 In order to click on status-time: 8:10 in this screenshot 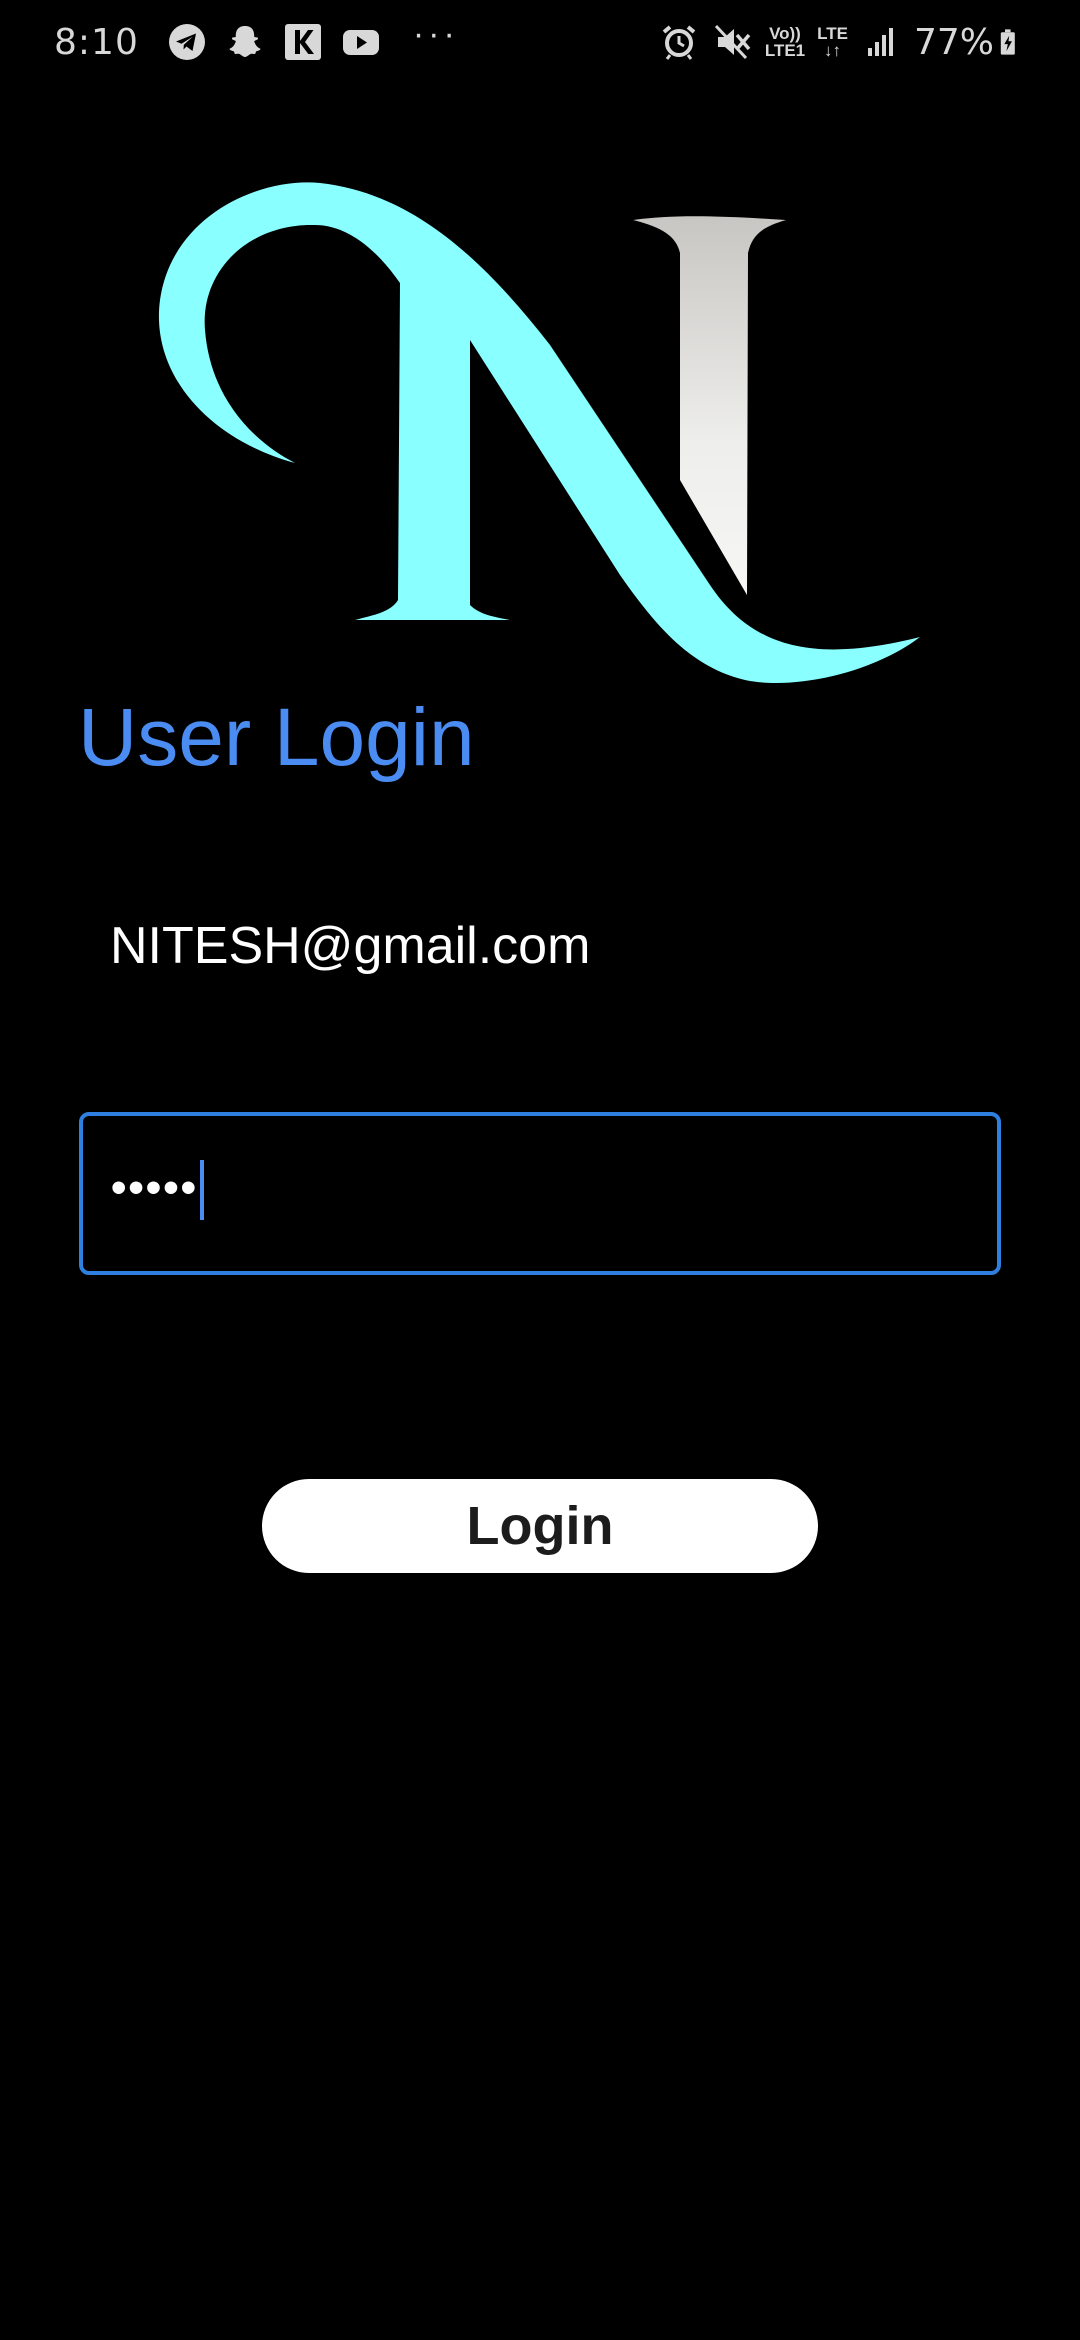, I will do `click(96, 42)`.